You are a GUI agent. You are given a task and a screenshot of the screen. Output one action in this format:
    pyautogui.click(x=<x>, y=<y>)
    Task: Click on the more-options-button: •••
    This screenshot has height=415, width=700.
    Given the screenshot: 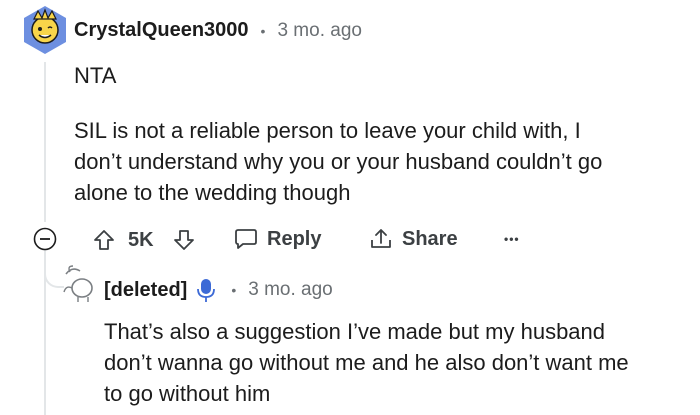 What is the action you would take?
    pyautogui.click(x=512, y=239)
    